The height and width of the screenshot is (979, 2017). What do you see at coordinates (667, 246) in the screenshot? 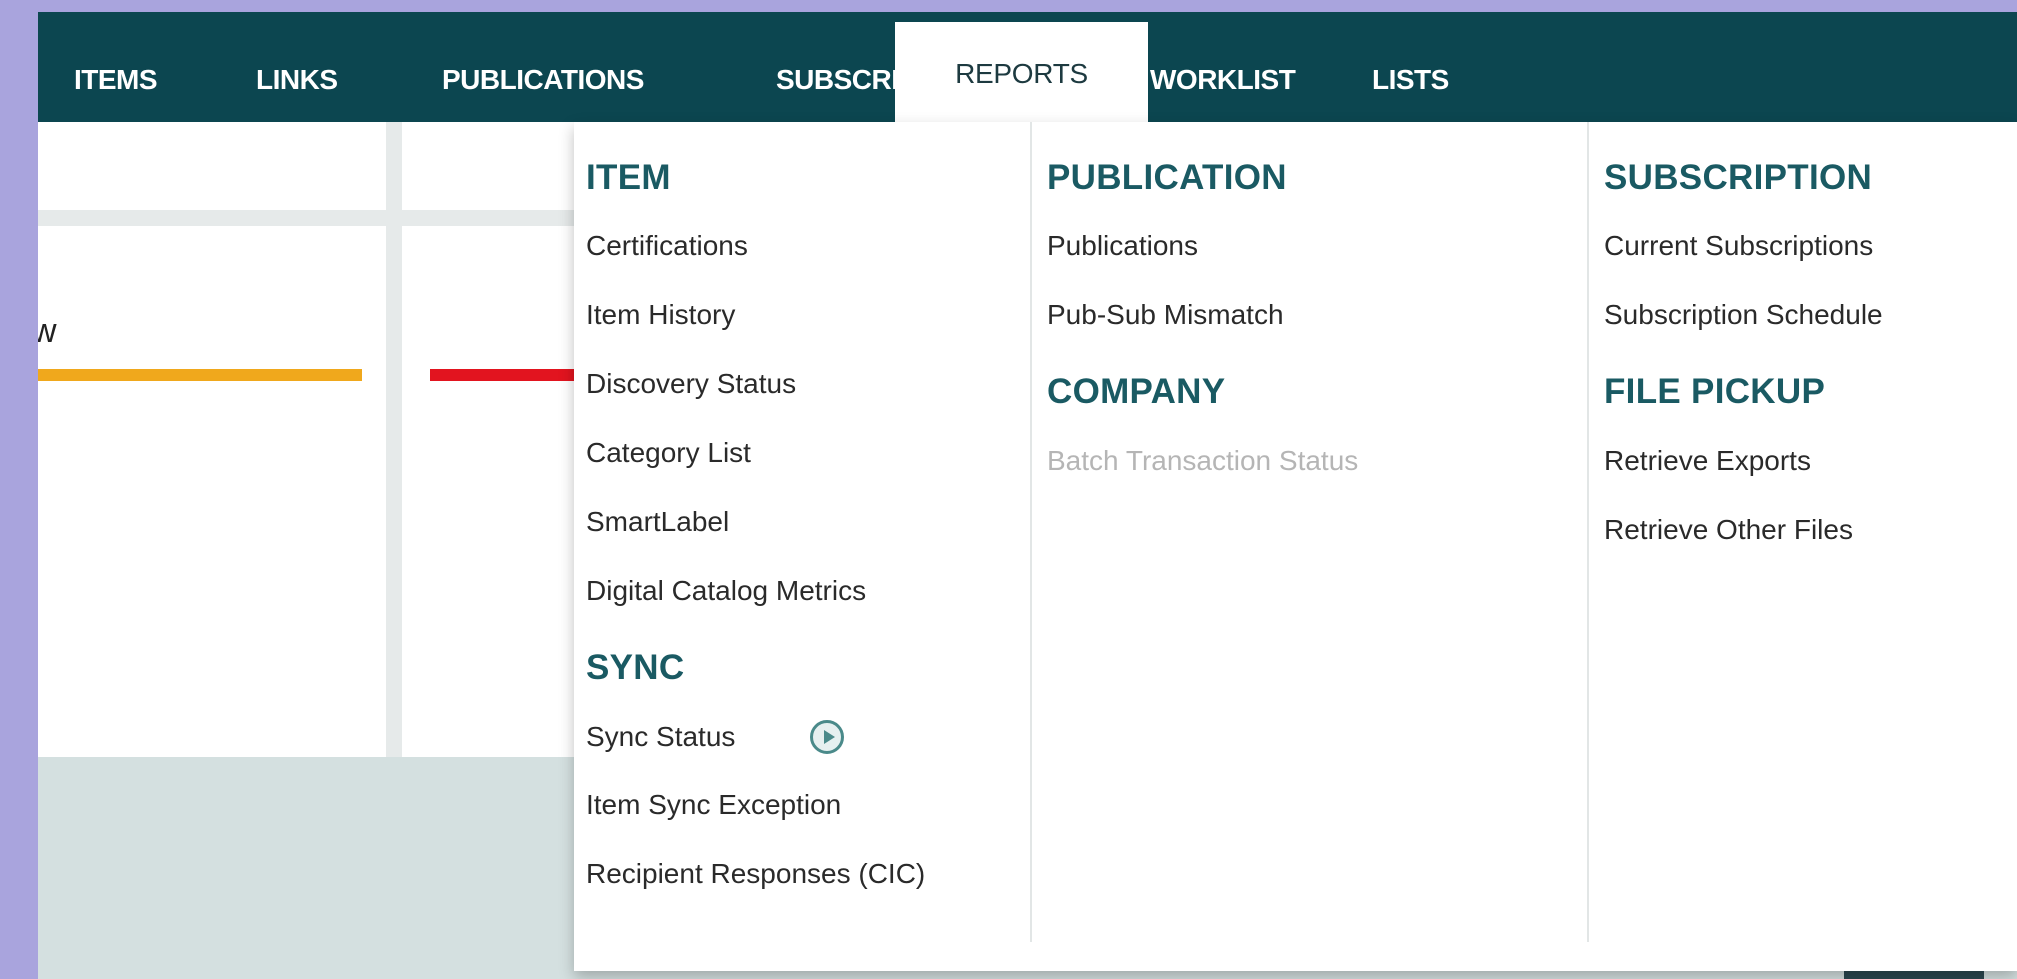
I see `menu-link-certifications: Certifications` at bounding box center [667, 246].